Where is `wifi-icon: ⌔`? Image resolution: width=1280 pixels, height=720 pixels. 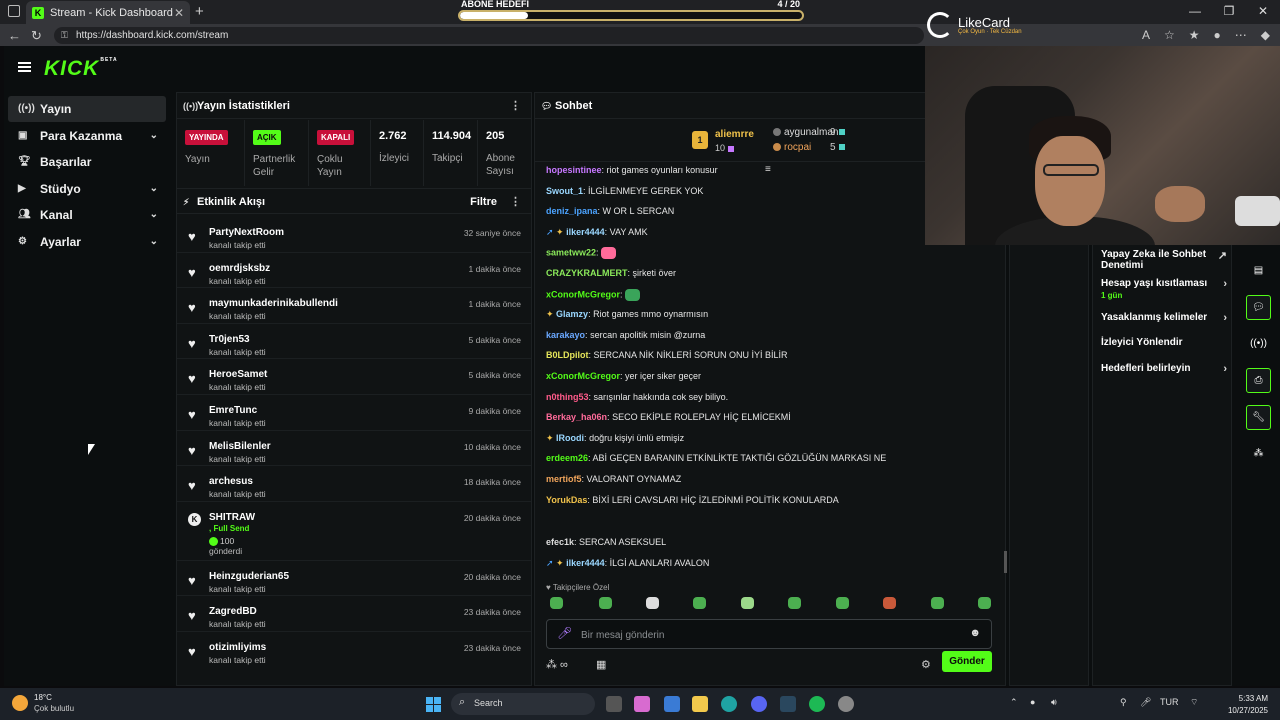 wifi-icon: ⌔ is located at coordinates (1194, 702).